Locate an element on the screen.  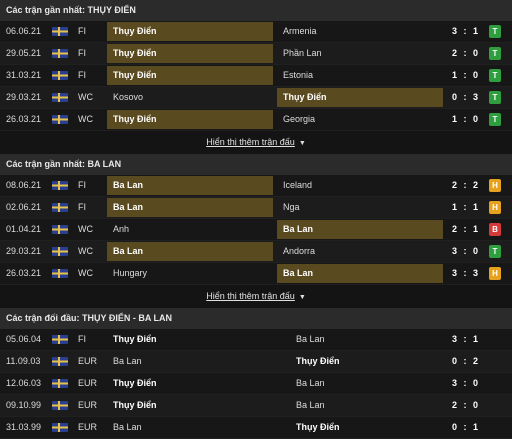
away-team: Georgia is located at coordinates (360, 119).